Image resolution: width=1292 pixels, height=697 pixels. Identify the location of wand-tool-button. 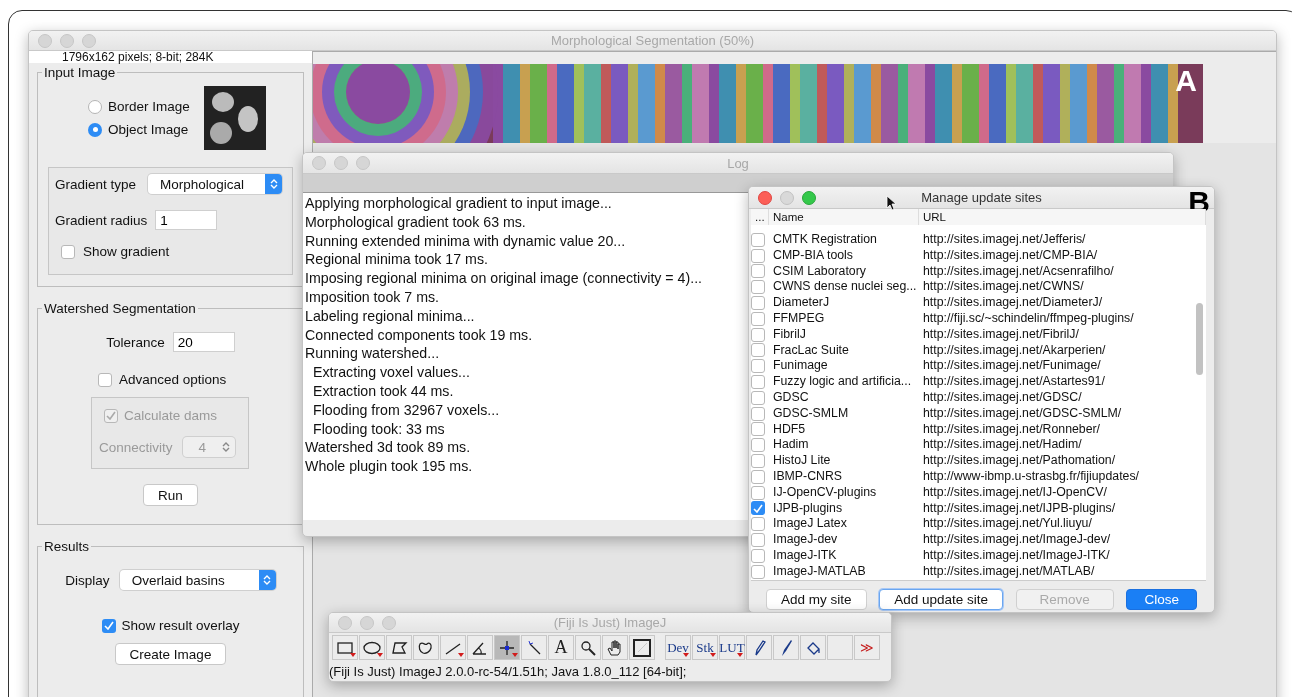
(534, 647).